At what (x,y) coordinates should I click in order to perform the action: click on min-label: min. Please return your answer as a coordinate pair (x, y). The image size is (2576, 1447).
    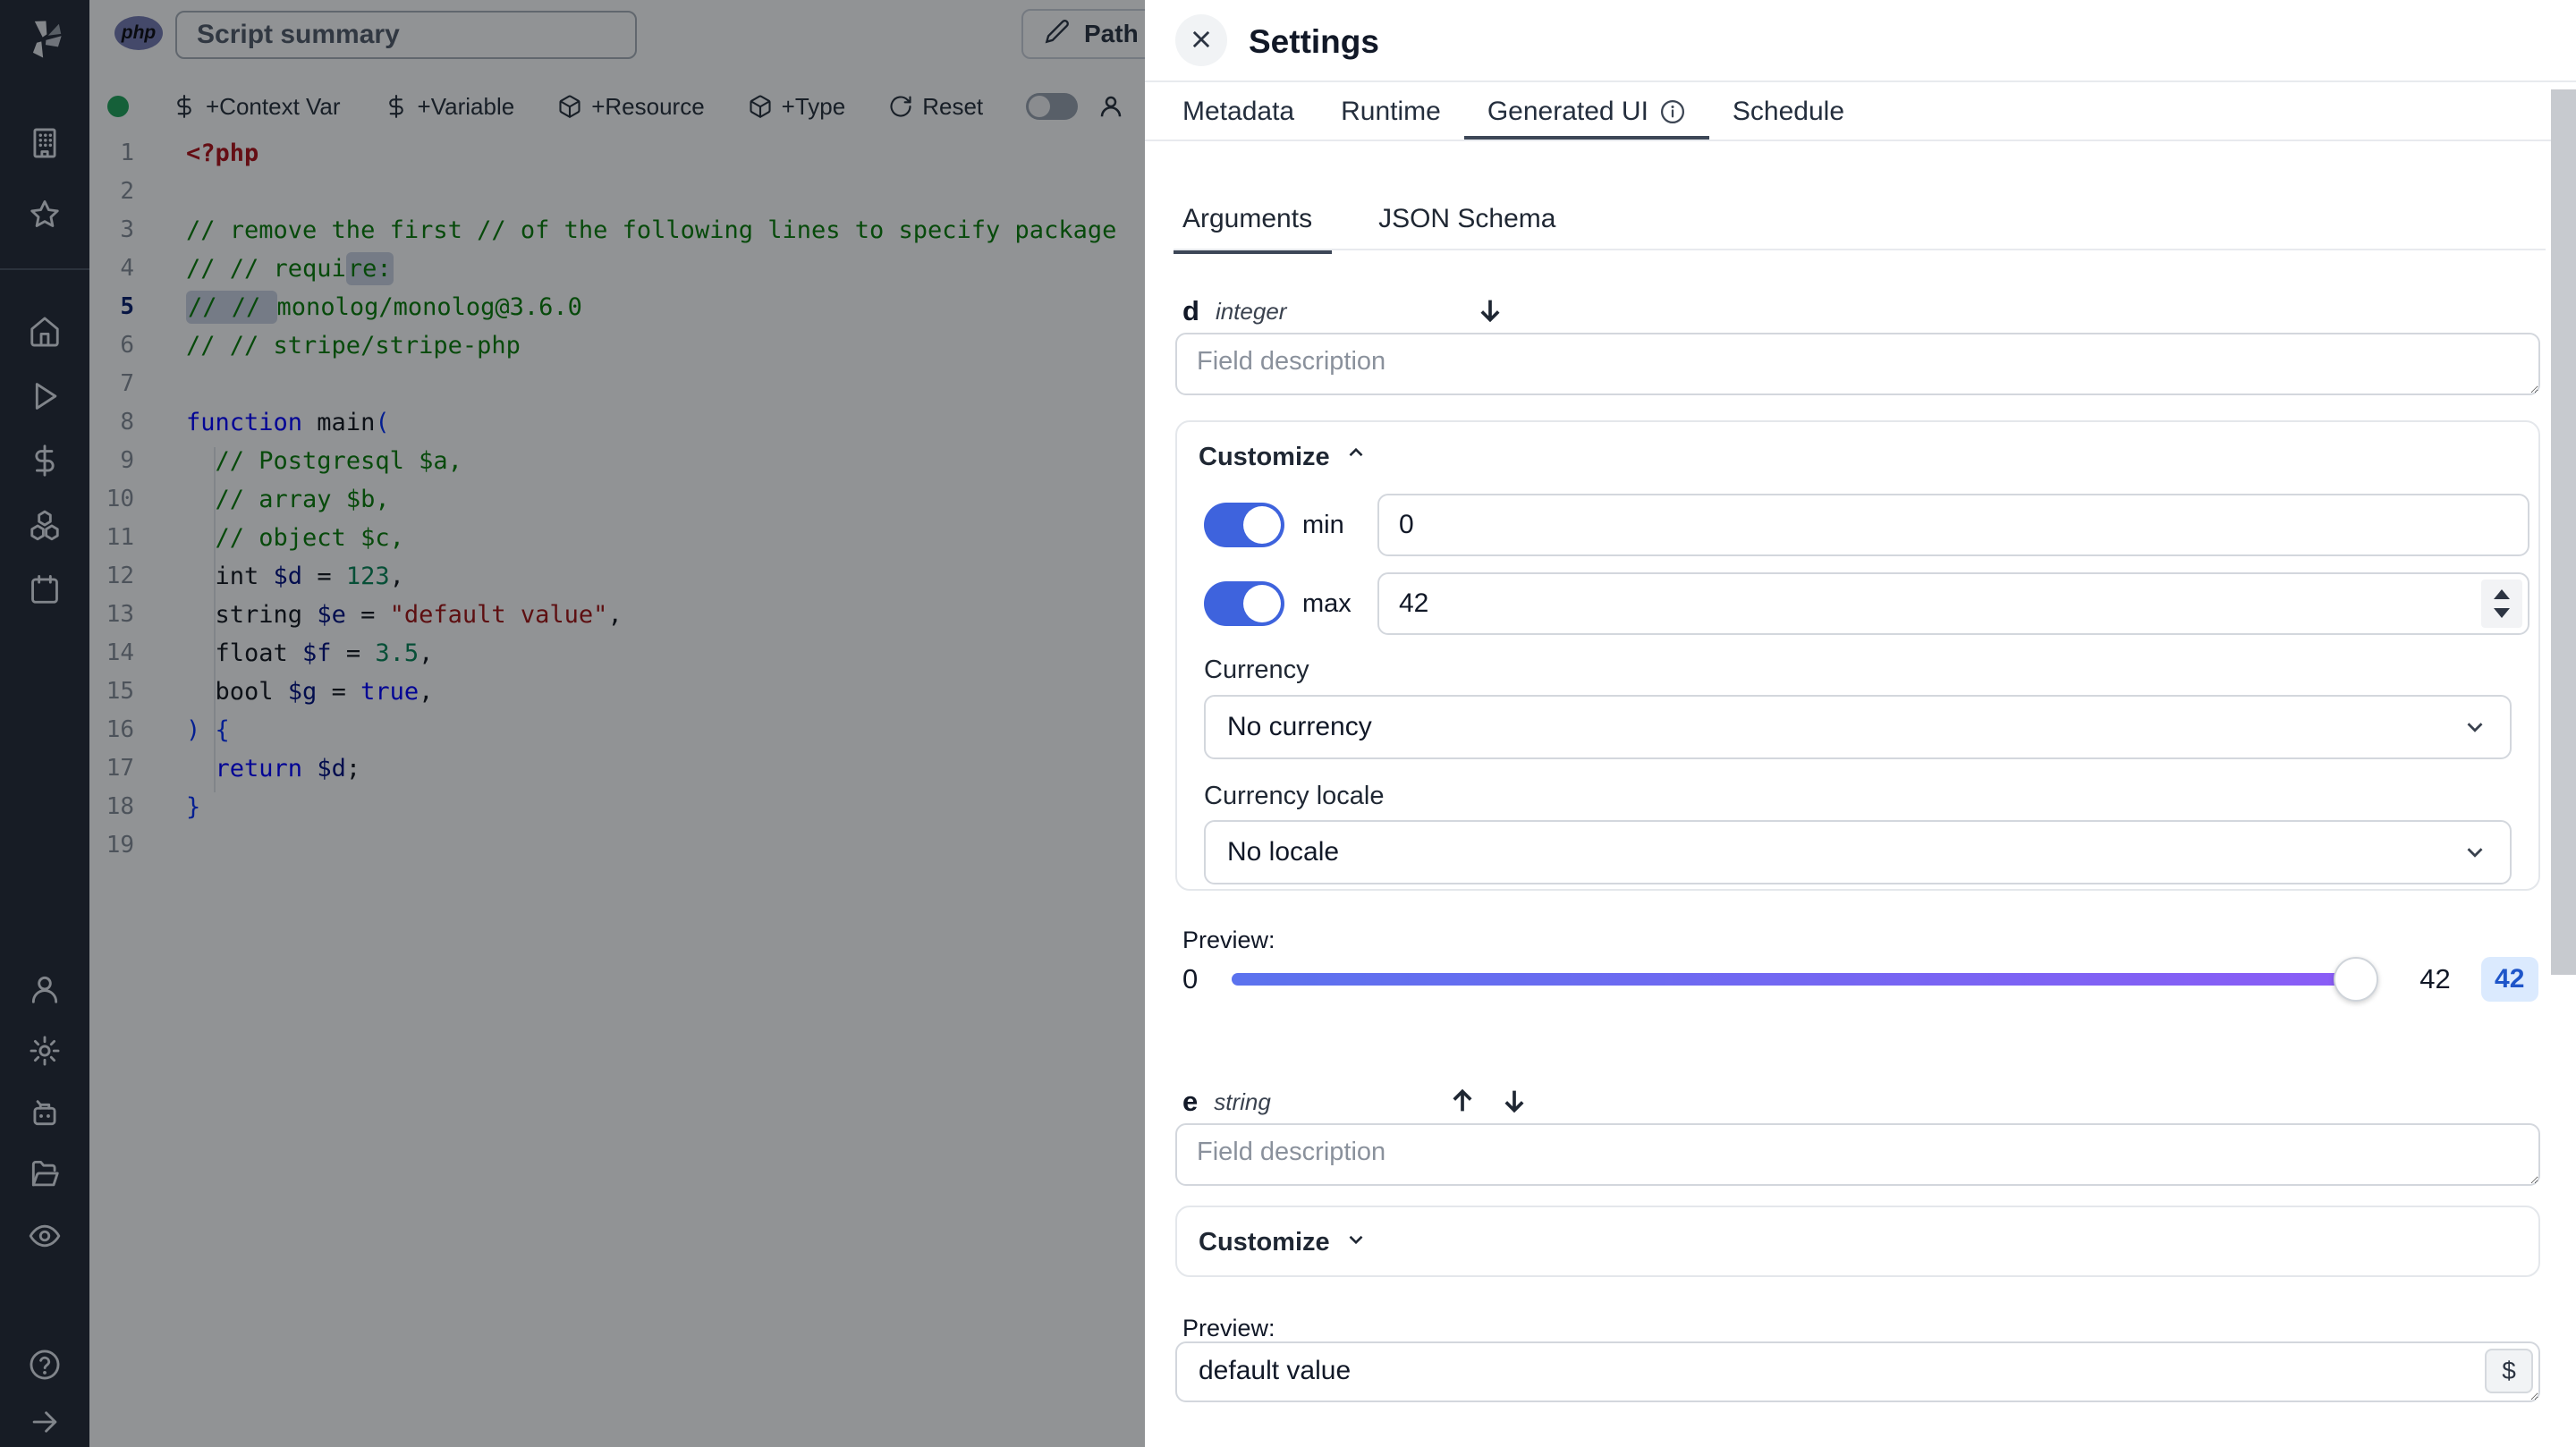
    Looking at the image, I should click on (1323, 524).